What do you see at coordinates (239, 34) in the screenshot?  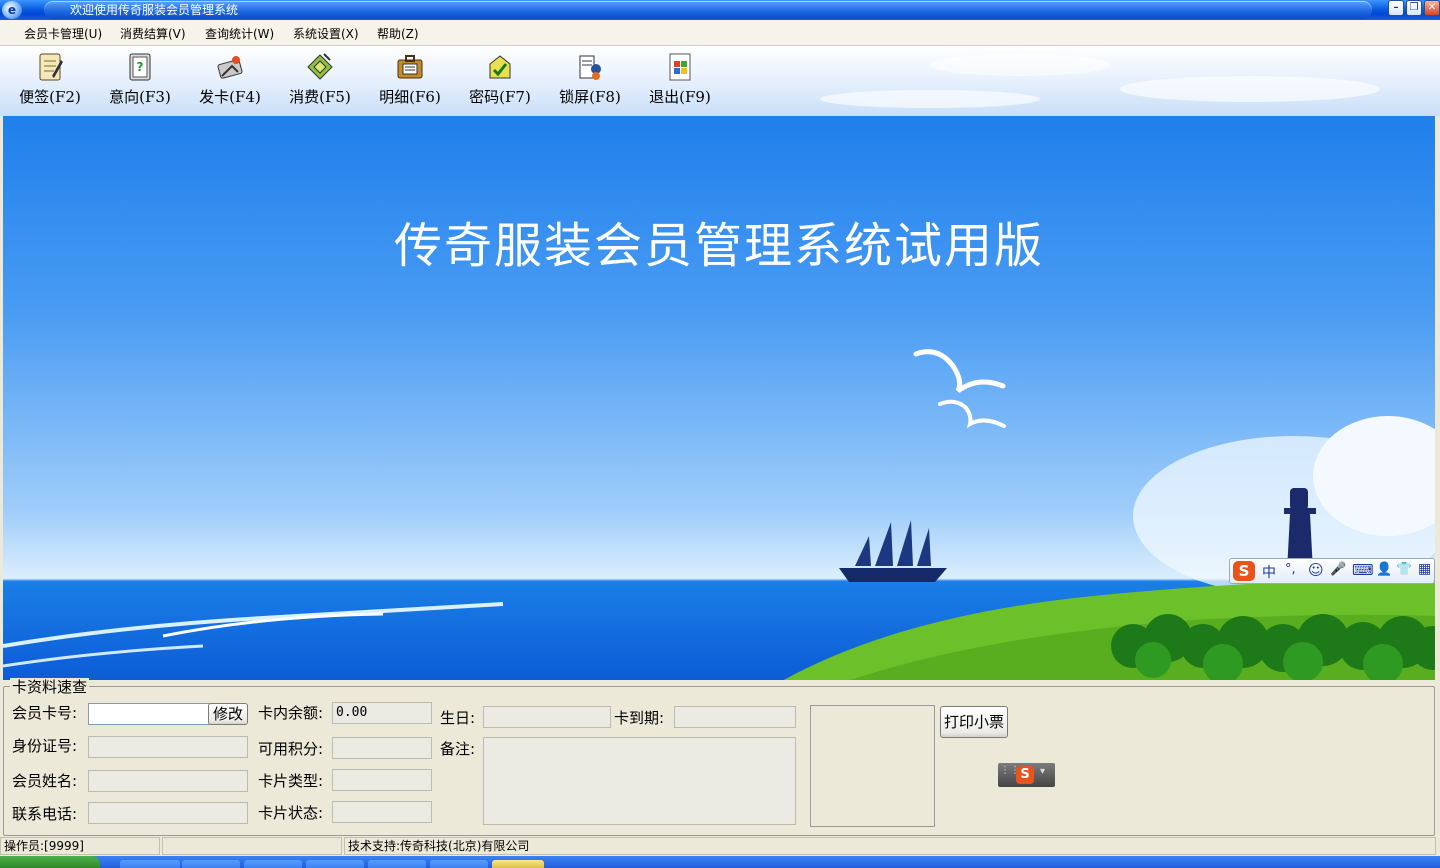 I see `menu-query-statistics: 查询统计(W)` at bounding box center [239, 34].